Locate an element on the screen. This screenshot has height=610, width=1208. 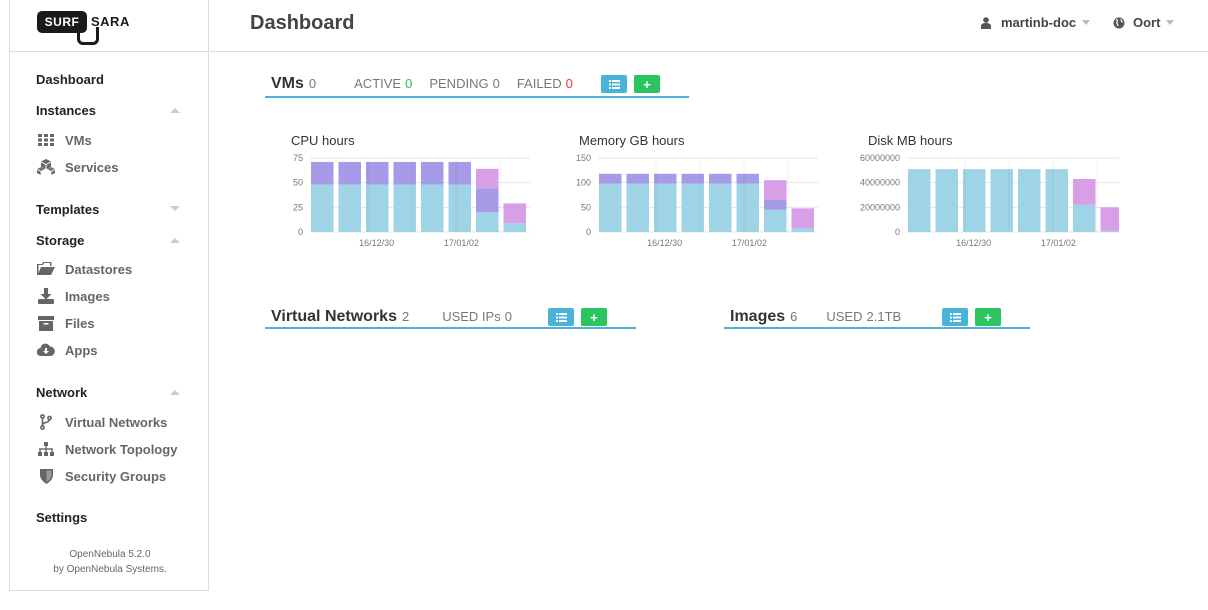
sidebar-item-settings: Settings is located at coordinates (61, 517).